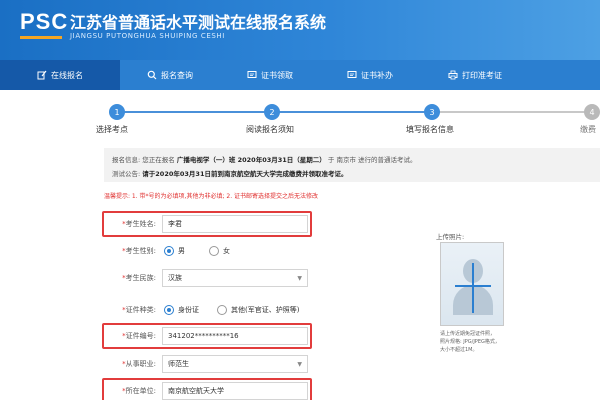 This screenshot has width=600, height=400. I want to click on system-title: 江苏省普通话水平测试在线报名系统, so click(198, 22).